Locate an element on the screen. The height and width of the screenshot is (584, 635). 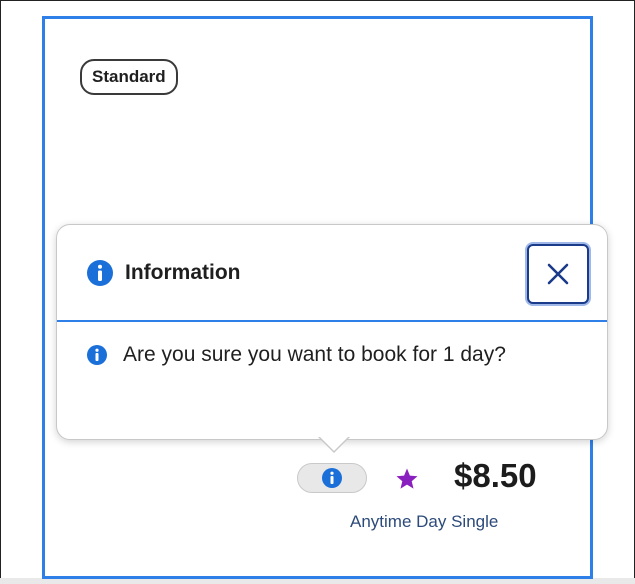
info-toggle-button is located at coordinates (332, 478).